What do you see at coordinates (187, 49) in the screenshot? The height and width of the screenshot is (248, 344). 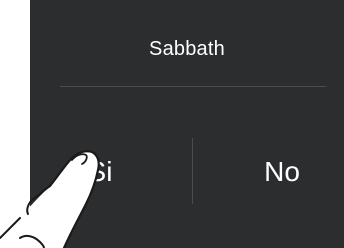 I see `dialog-title: Sabbath` at bounding box center [187, 49].